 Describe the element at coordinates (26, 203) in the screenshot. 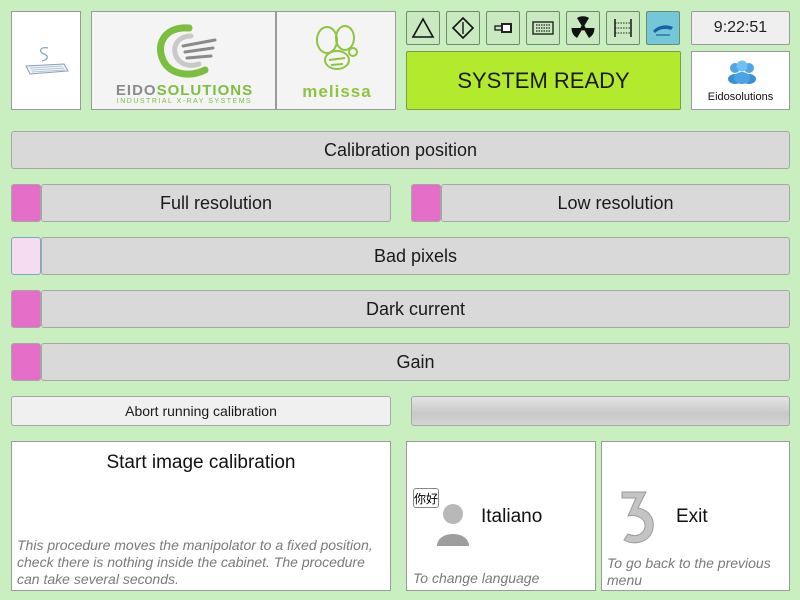

I see `full-resolution-checkbox` at that location.